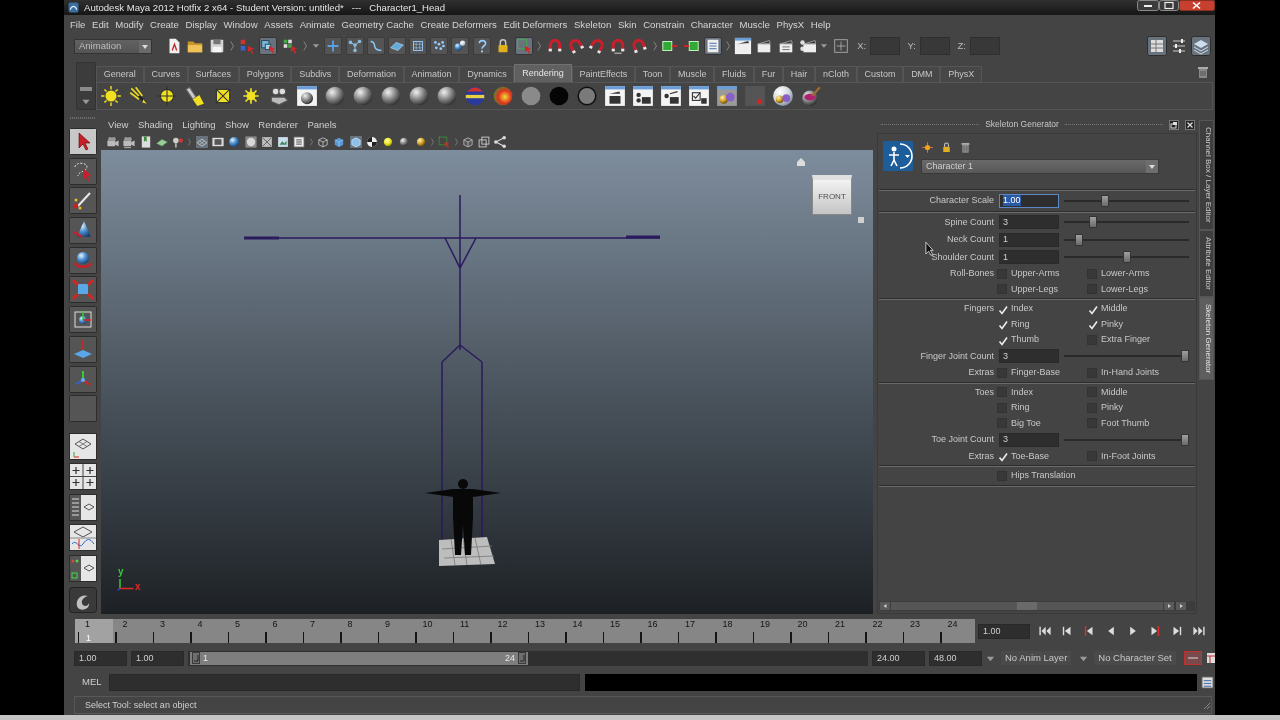 This screenshot has width=1280, height=720. Describe the element at coordinates (731, 631) in the screenshot. I see `frame-cell: 18` at that location.